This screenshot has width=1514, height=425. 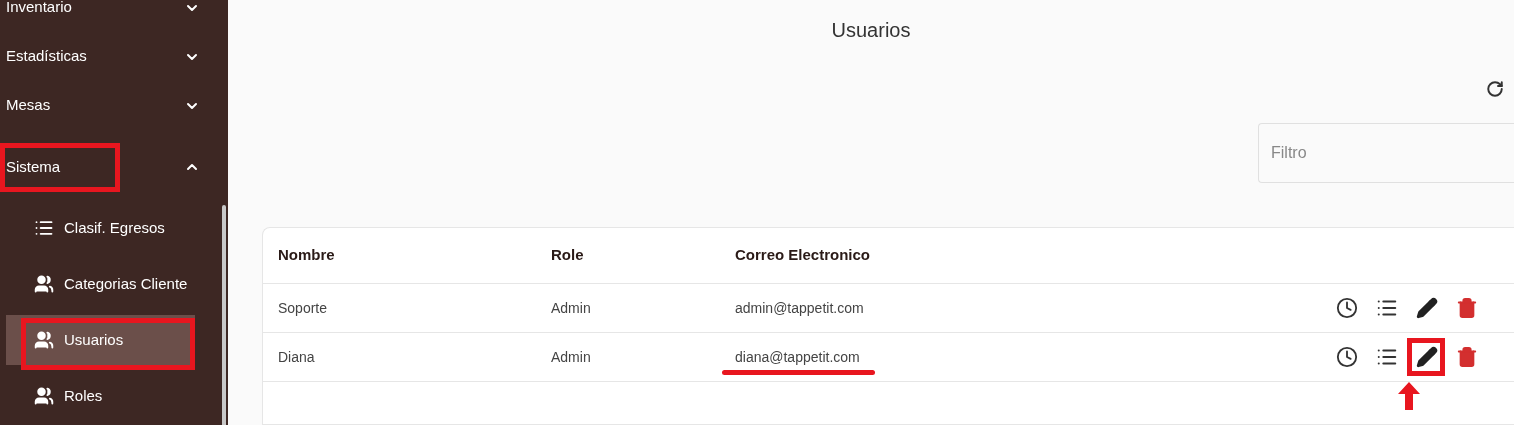 What do you see at coordinates (44, 228) in the screenshot?
I see `list-icon` at bounding box center [44, 228].